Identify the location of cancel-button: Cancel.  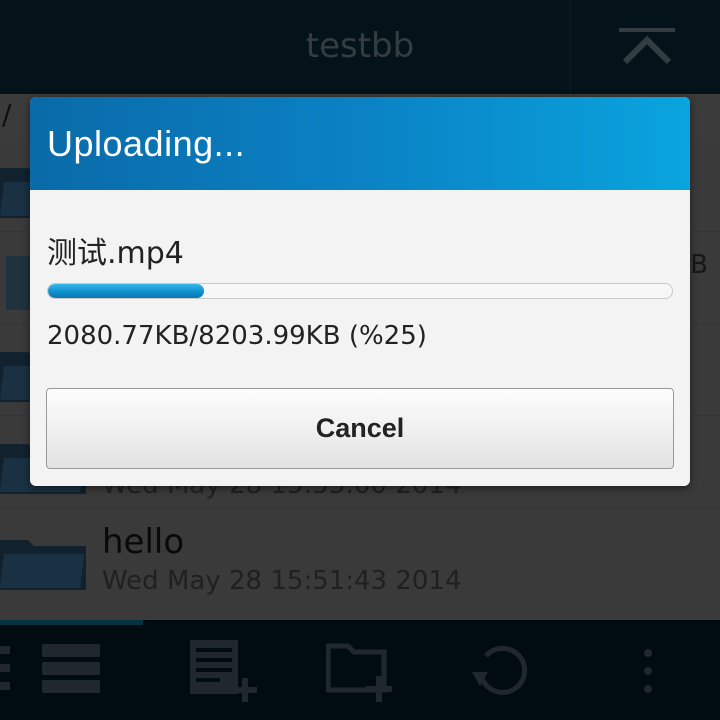
(360, 428).